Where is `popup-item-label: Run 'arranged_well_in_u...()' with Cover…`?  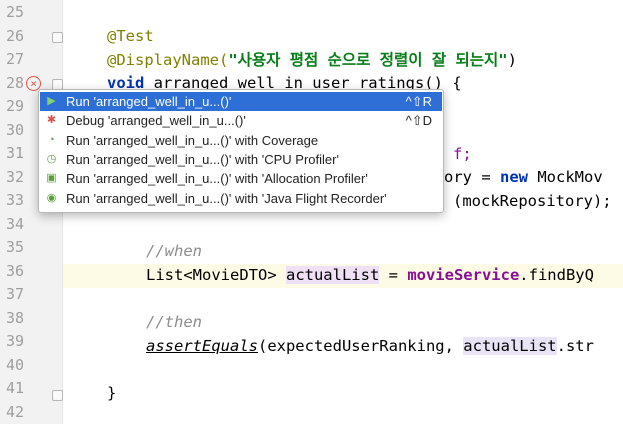
popup-item-label: Run 'arranged_well_in_u...()' with Cover… is located at coordinates (192, 140).